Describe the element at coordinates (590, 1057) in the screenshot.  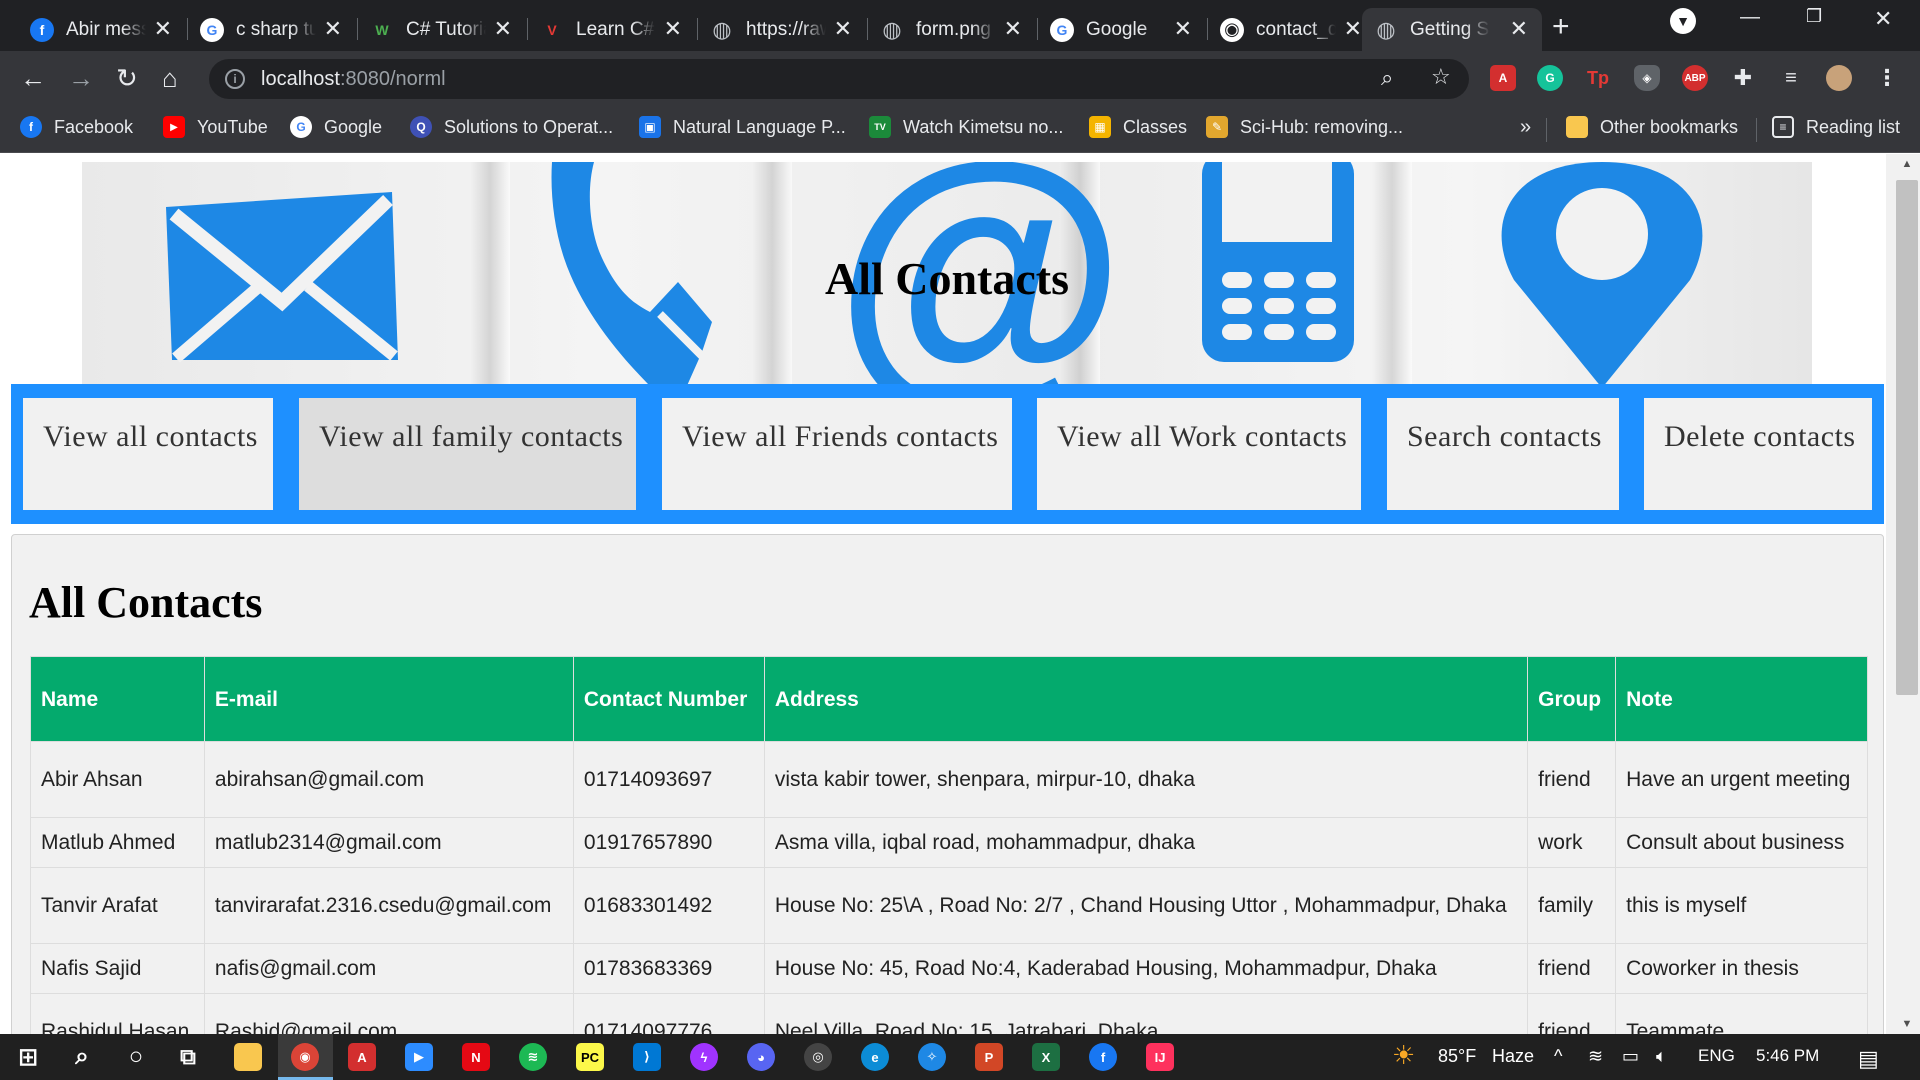
I see `pycharm-icon: PC` at that location.